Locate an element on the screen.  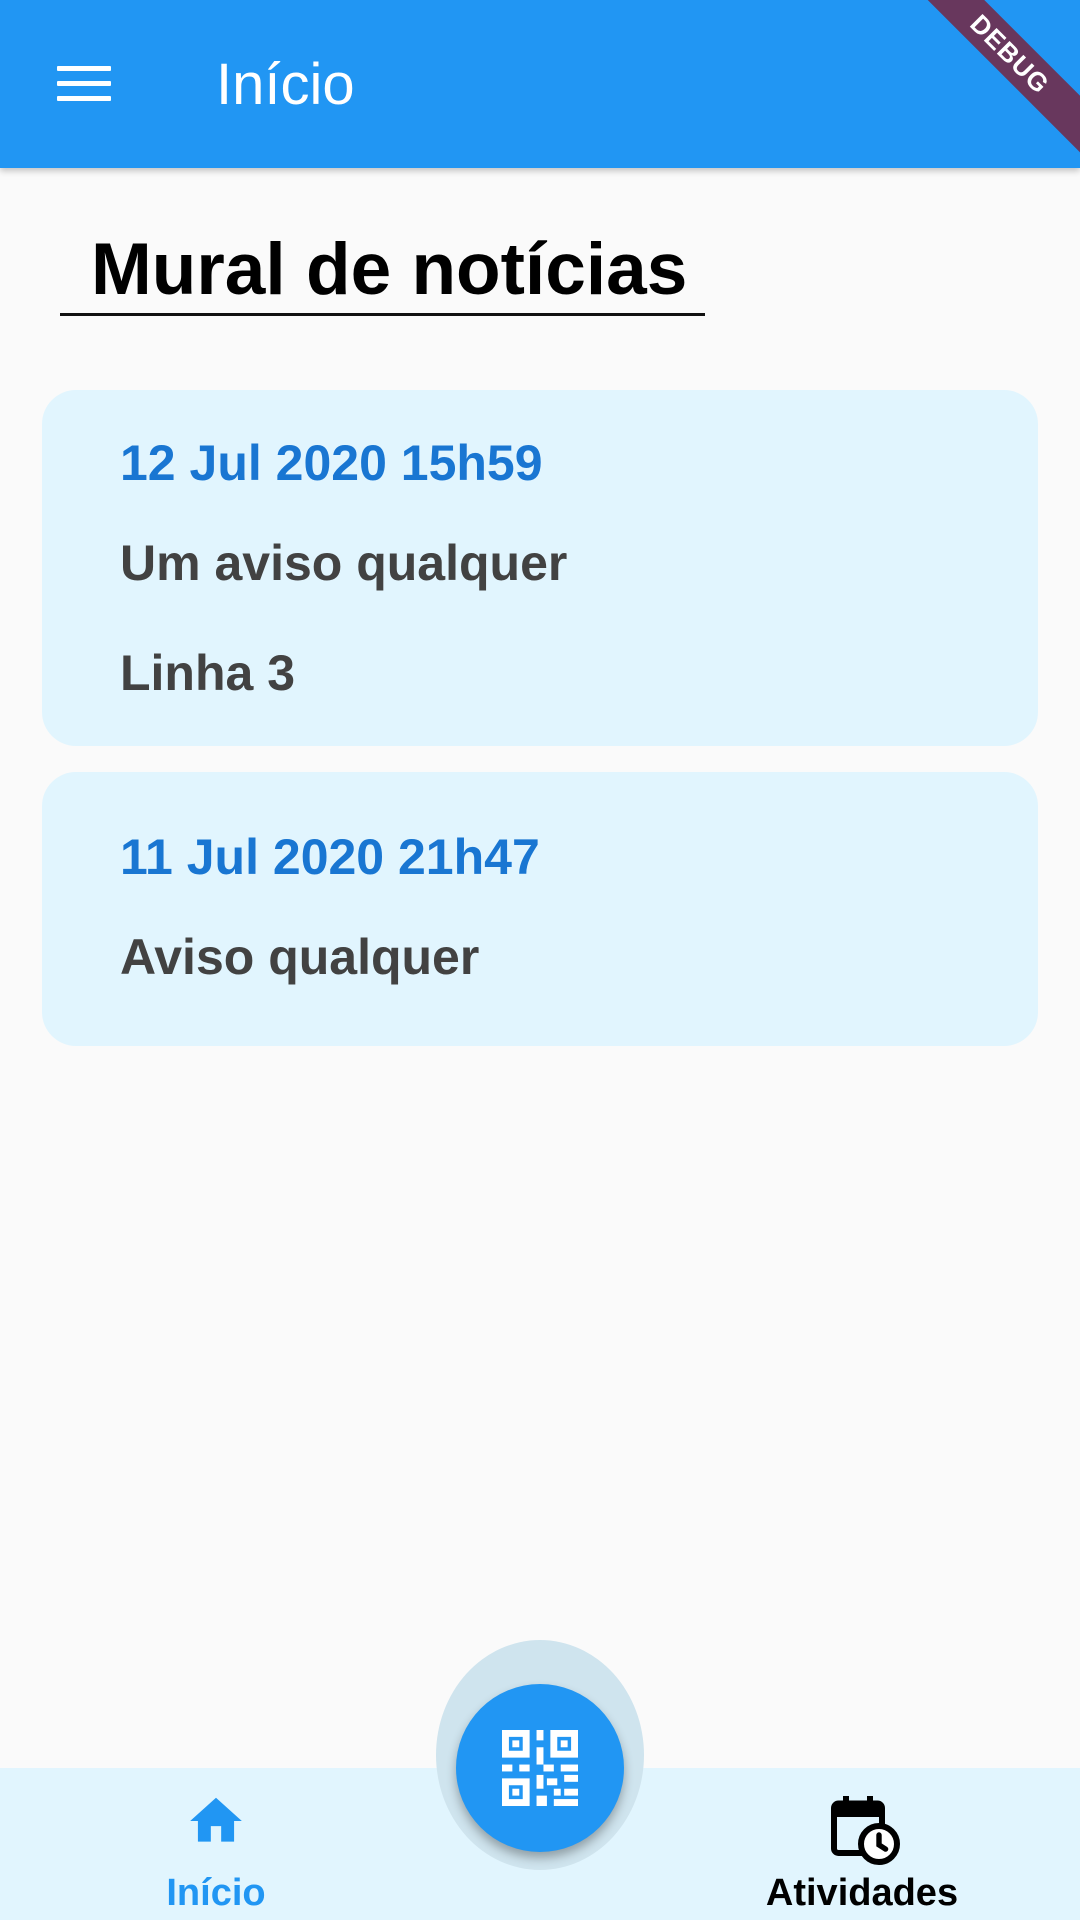
nav-label-inicio: Início is located at coordinates (216, 1893).